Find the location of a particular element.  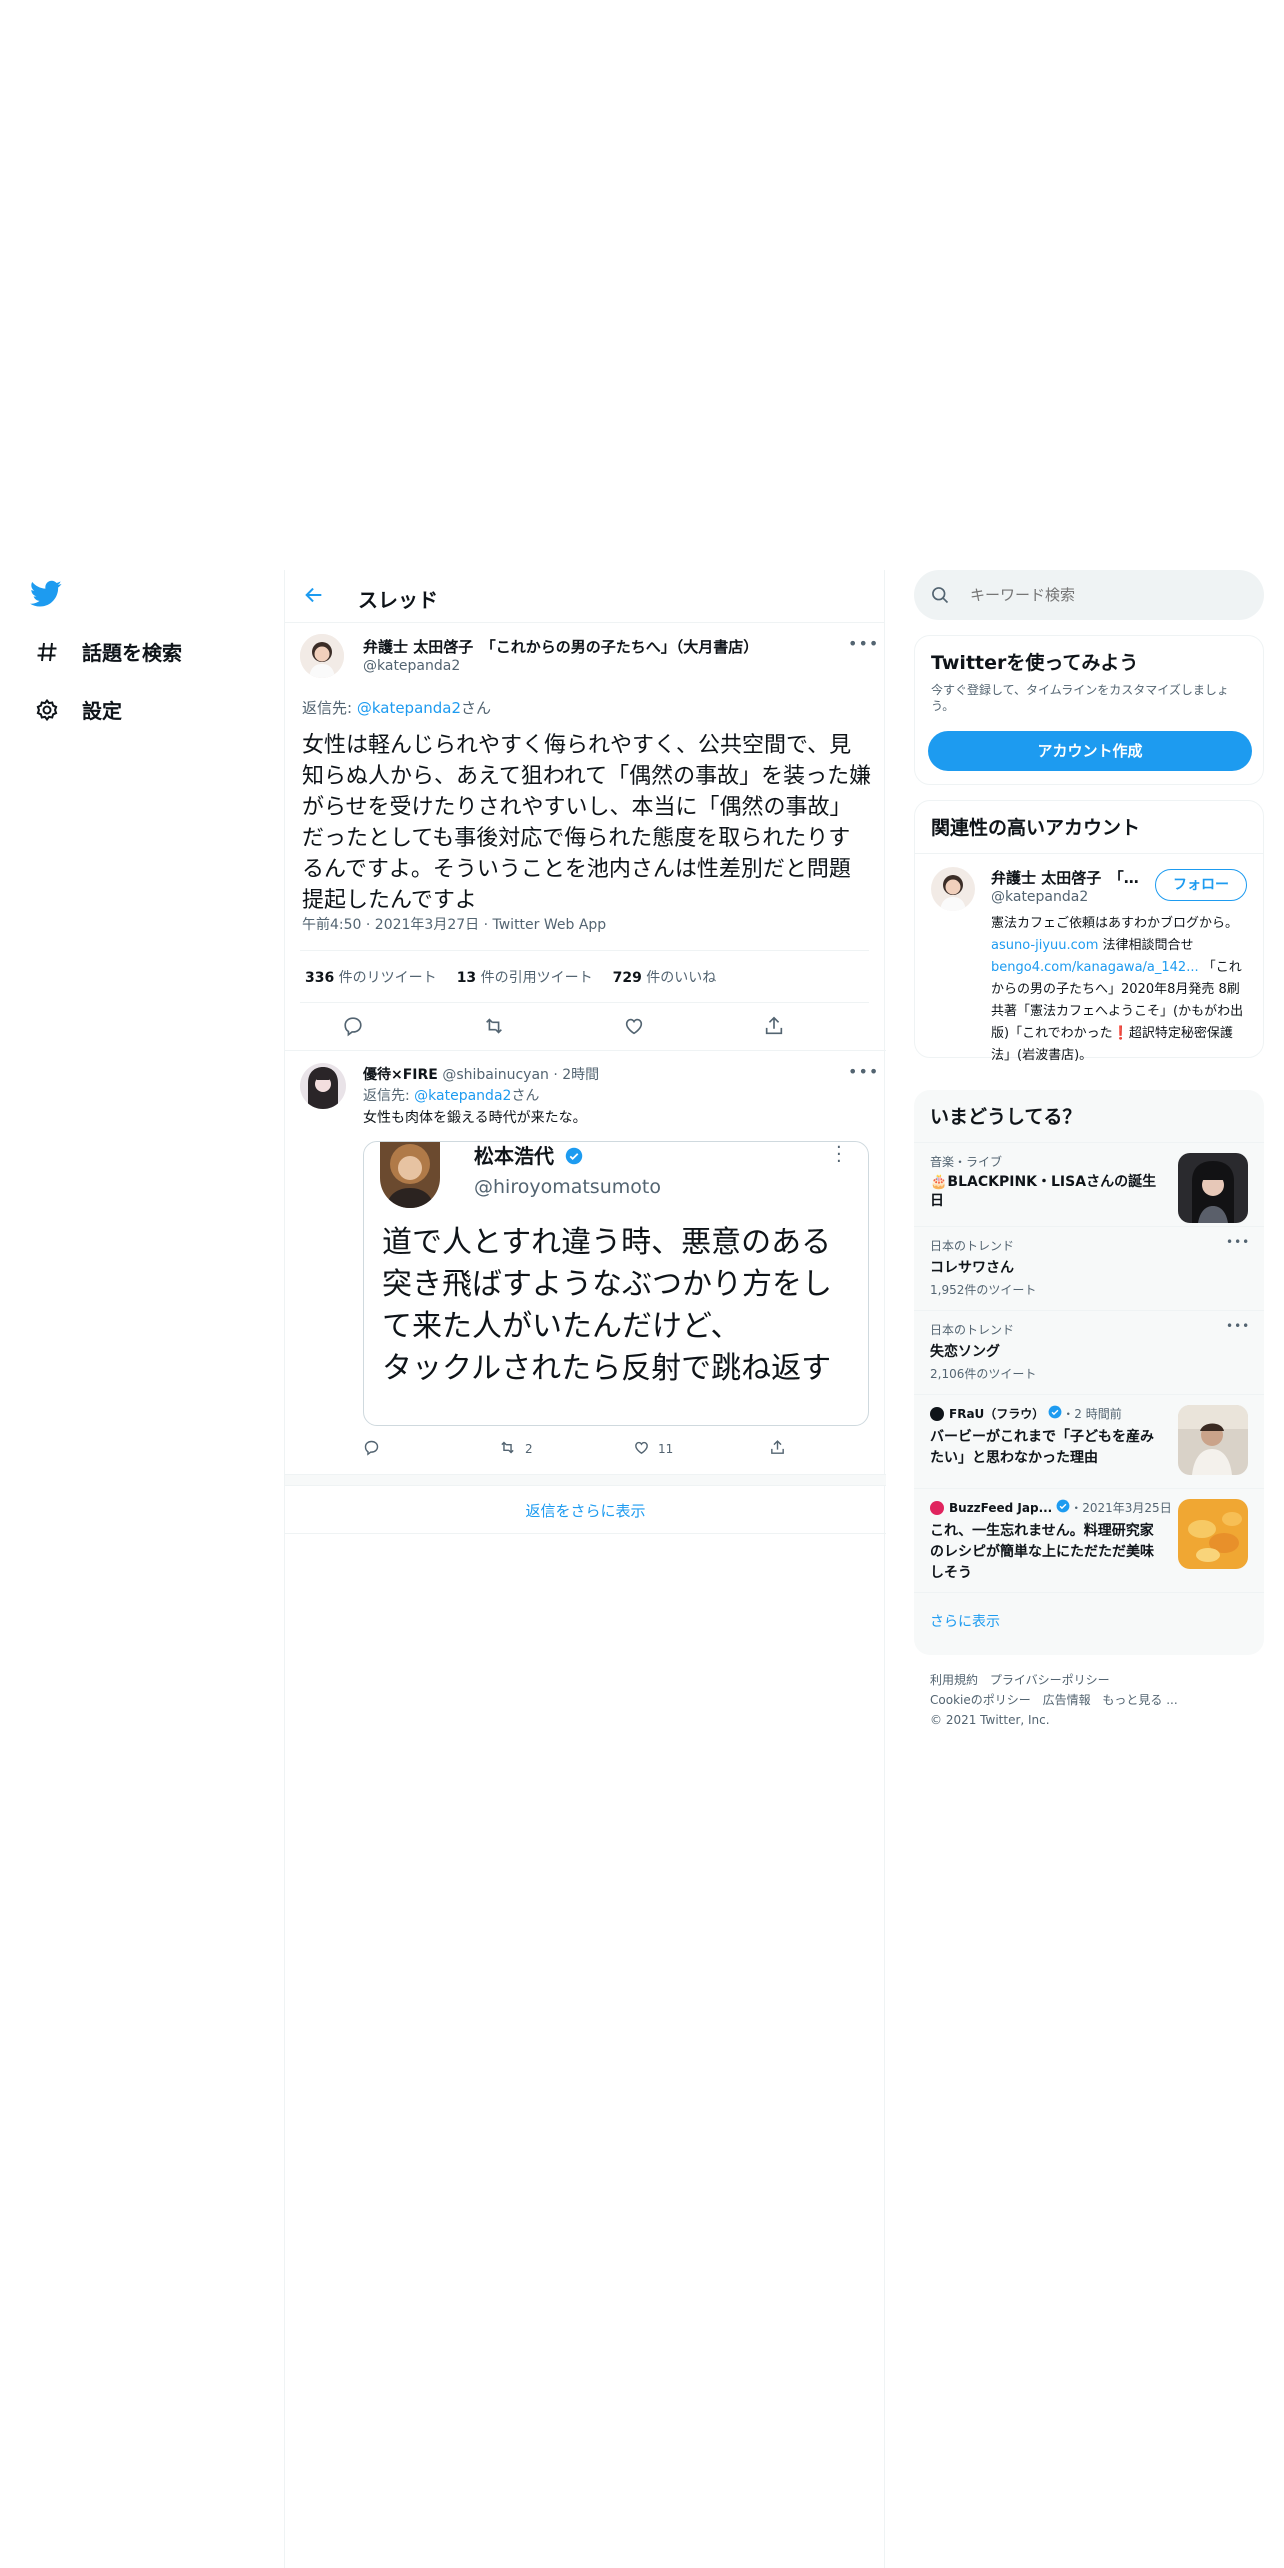

page-title: スレッド is located at coordinates (398, 600).